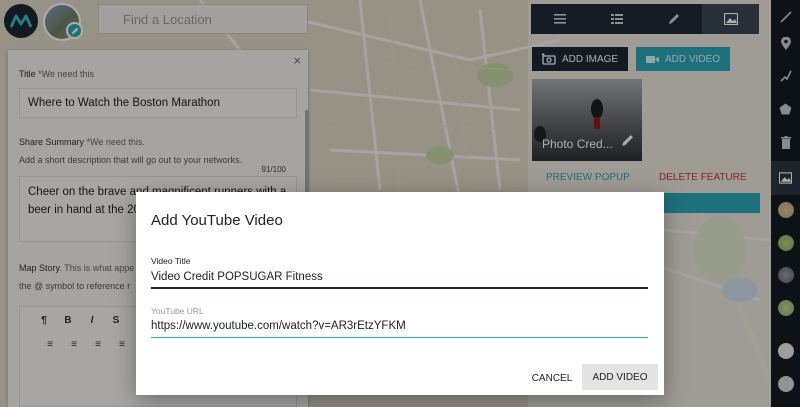  What do you see at coordinates (399, 278) in the screenshot?
I see `video-title-input: Video Credit POPSUGAR Fitness` at bounding box center [399, 278].